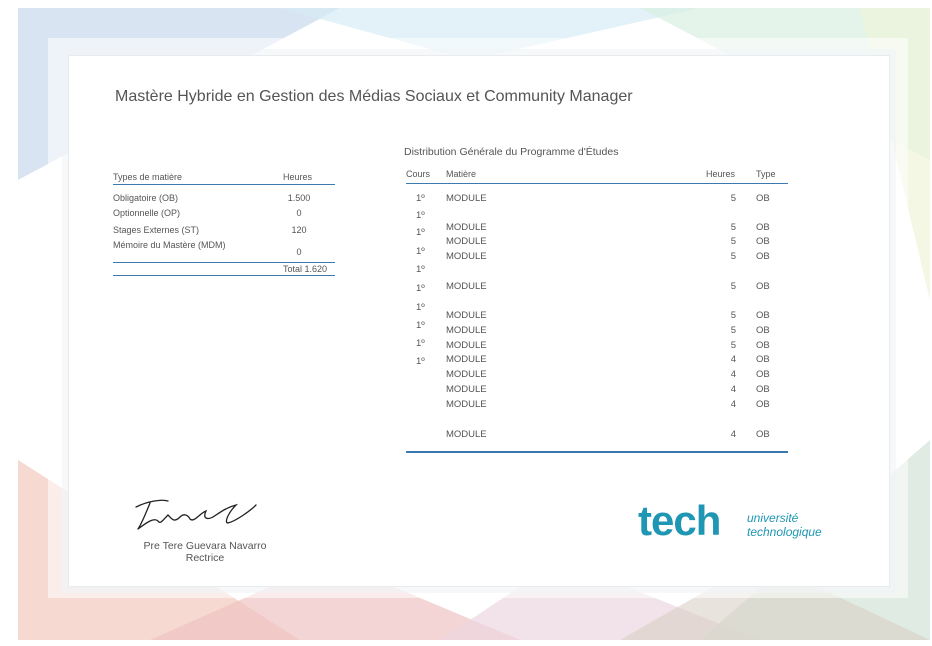  Describe the element at coordinates (205, 558) in the screenshot. I see `signatory-role: Rectrice` at that location.